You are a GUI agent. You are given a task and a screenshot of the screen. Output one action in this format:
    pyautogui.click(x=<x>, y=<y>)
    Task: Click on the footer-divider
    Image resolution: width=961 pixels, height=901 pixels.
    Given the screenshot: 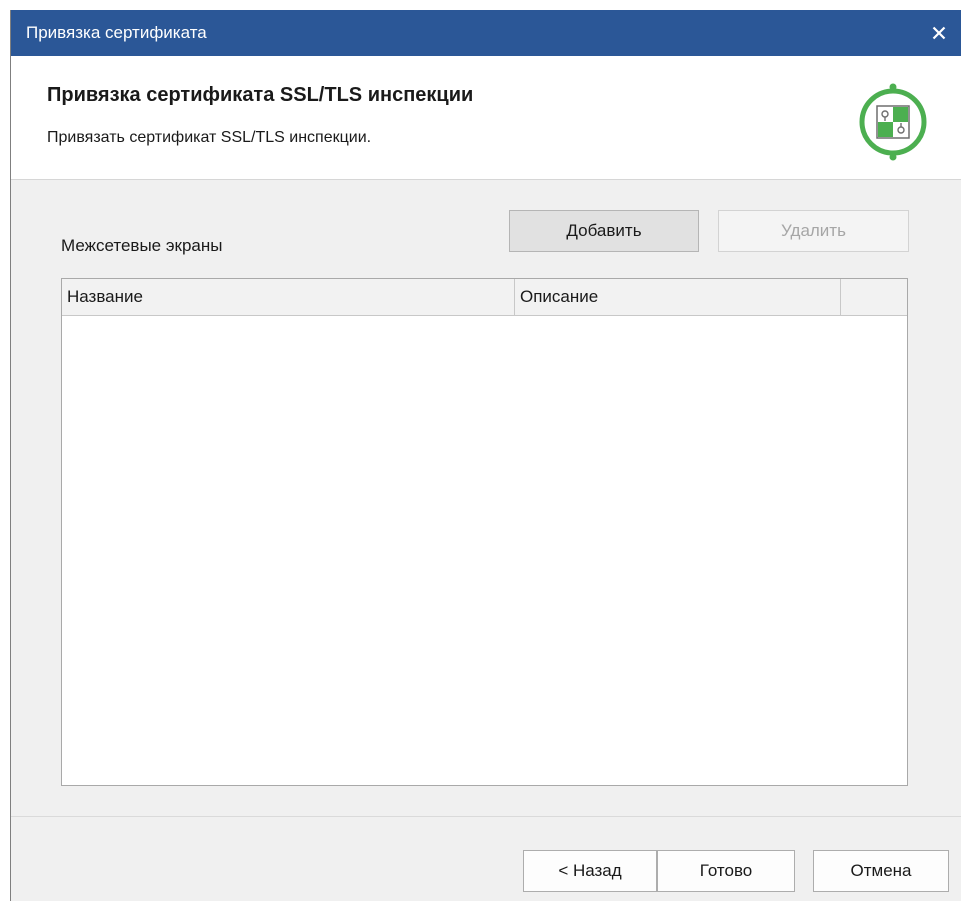 What is the action you would take?
    pyautogui.click(x=486, y=816)
    